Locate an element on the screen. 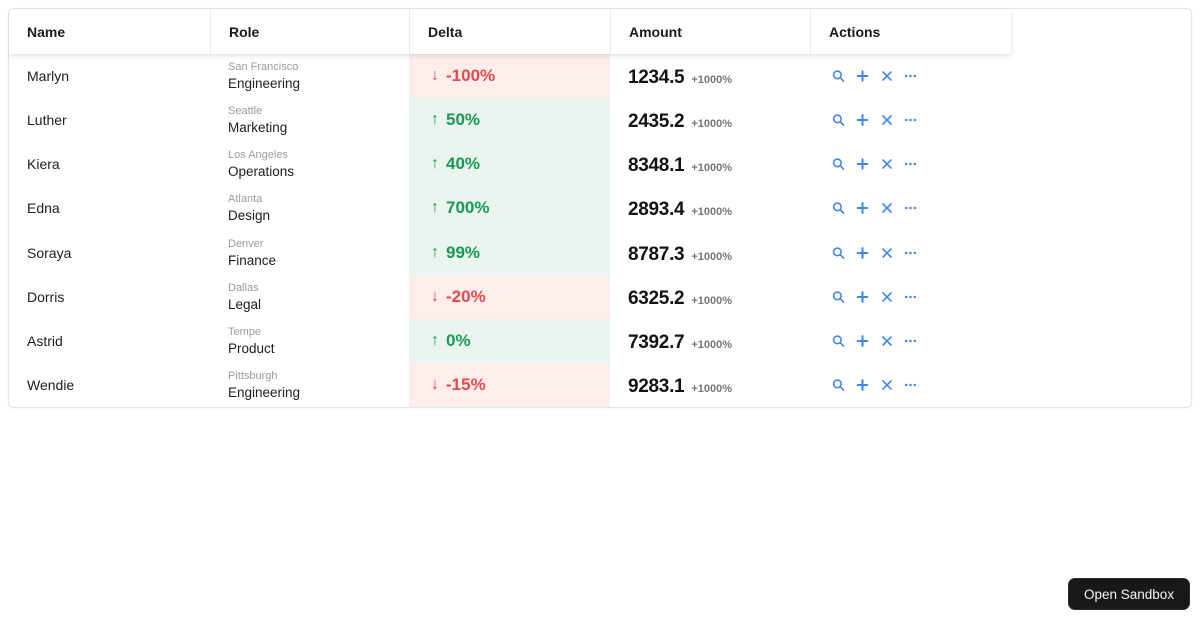 The height and width of the screenshot is (630, 1200). amount-value: 9283.1 is located at coordinates (656, 386).